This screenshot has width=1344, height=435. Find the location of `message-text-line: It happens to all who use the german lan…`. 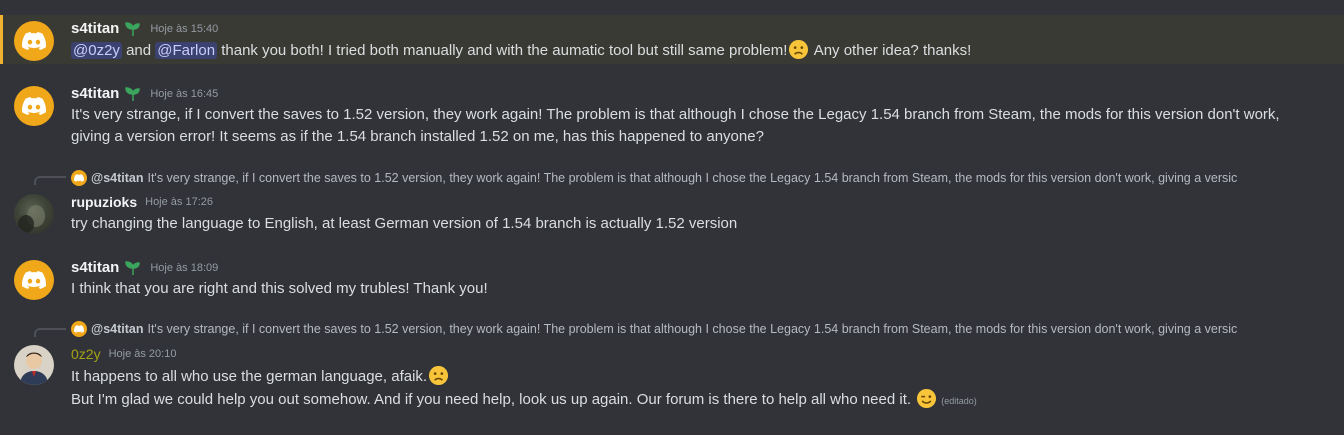

message-text-line: It happens to all who use the german lan… is located at coordinates (687, 376).